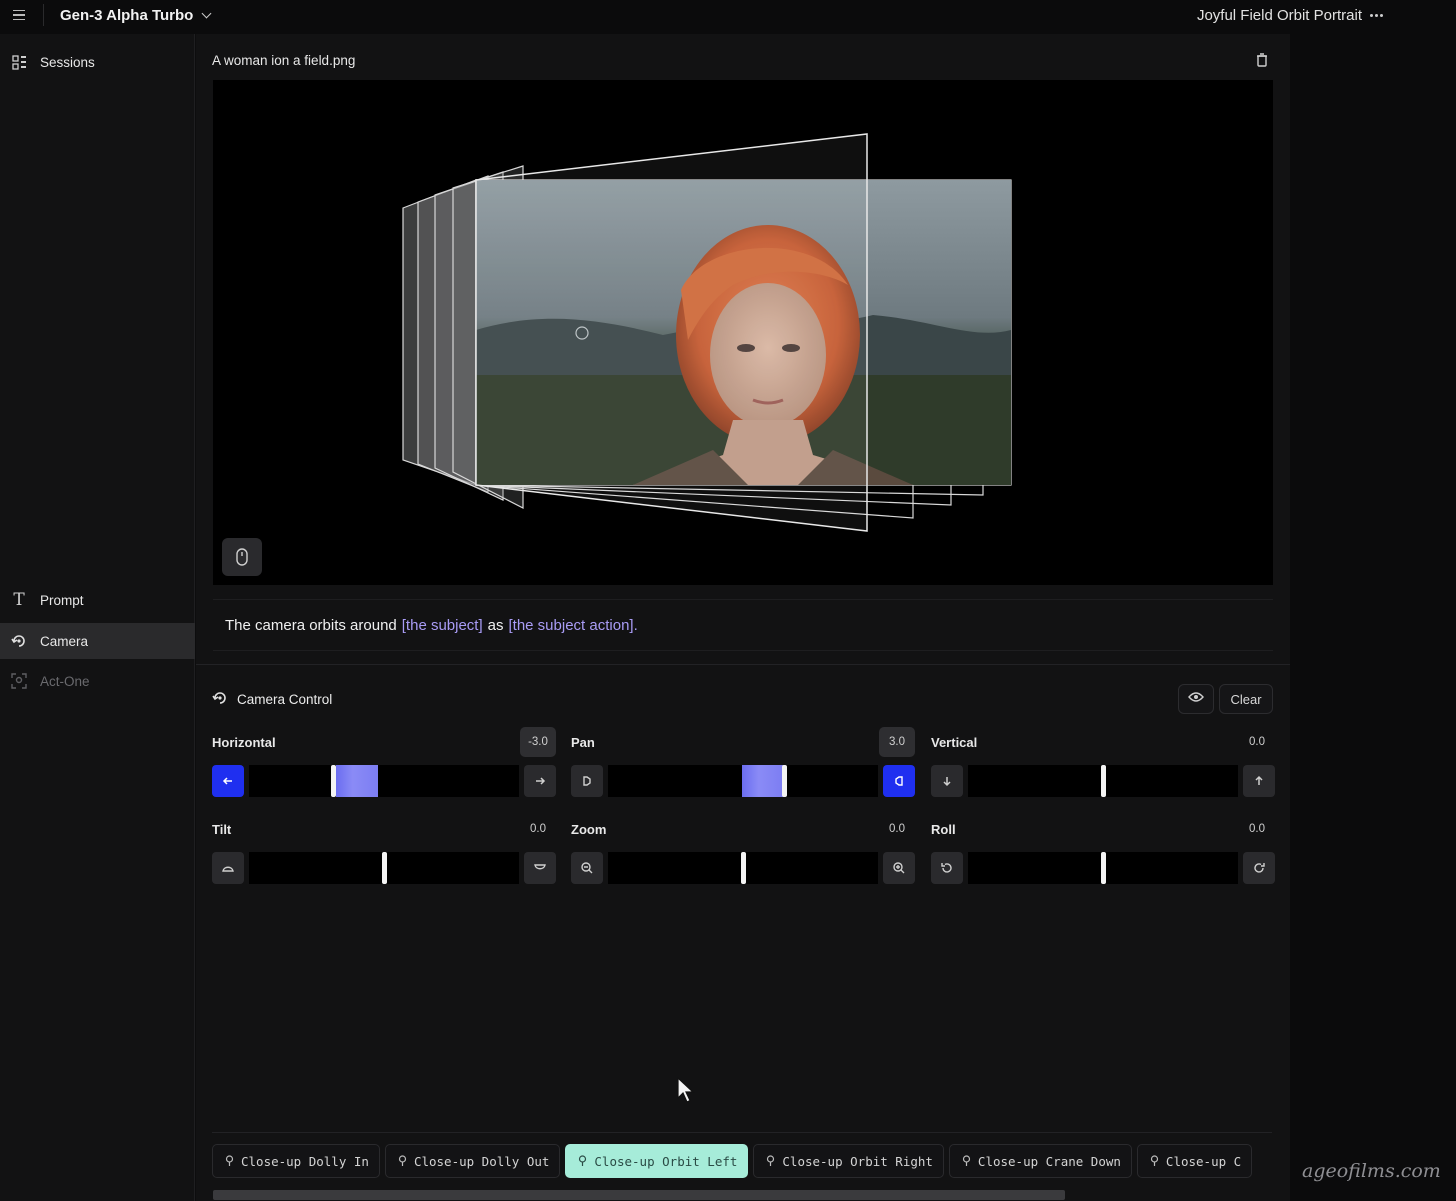 Image resolution: width=1456 pixels, height=1201 pixels. What do you see at coordinates (19, 600) in the screenshot?
I see `text-t-icon: T` at bounding box center [19, 600].